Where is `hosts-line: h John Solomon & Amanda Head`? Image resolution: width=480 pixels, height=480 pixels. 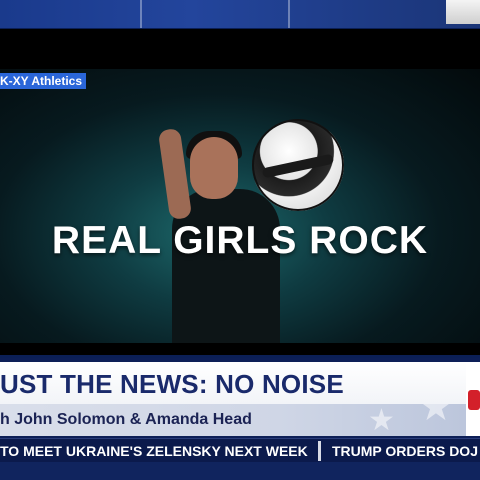
hosts-line: h John Solomon & Amanda Head is located at coordinates (126, 419).